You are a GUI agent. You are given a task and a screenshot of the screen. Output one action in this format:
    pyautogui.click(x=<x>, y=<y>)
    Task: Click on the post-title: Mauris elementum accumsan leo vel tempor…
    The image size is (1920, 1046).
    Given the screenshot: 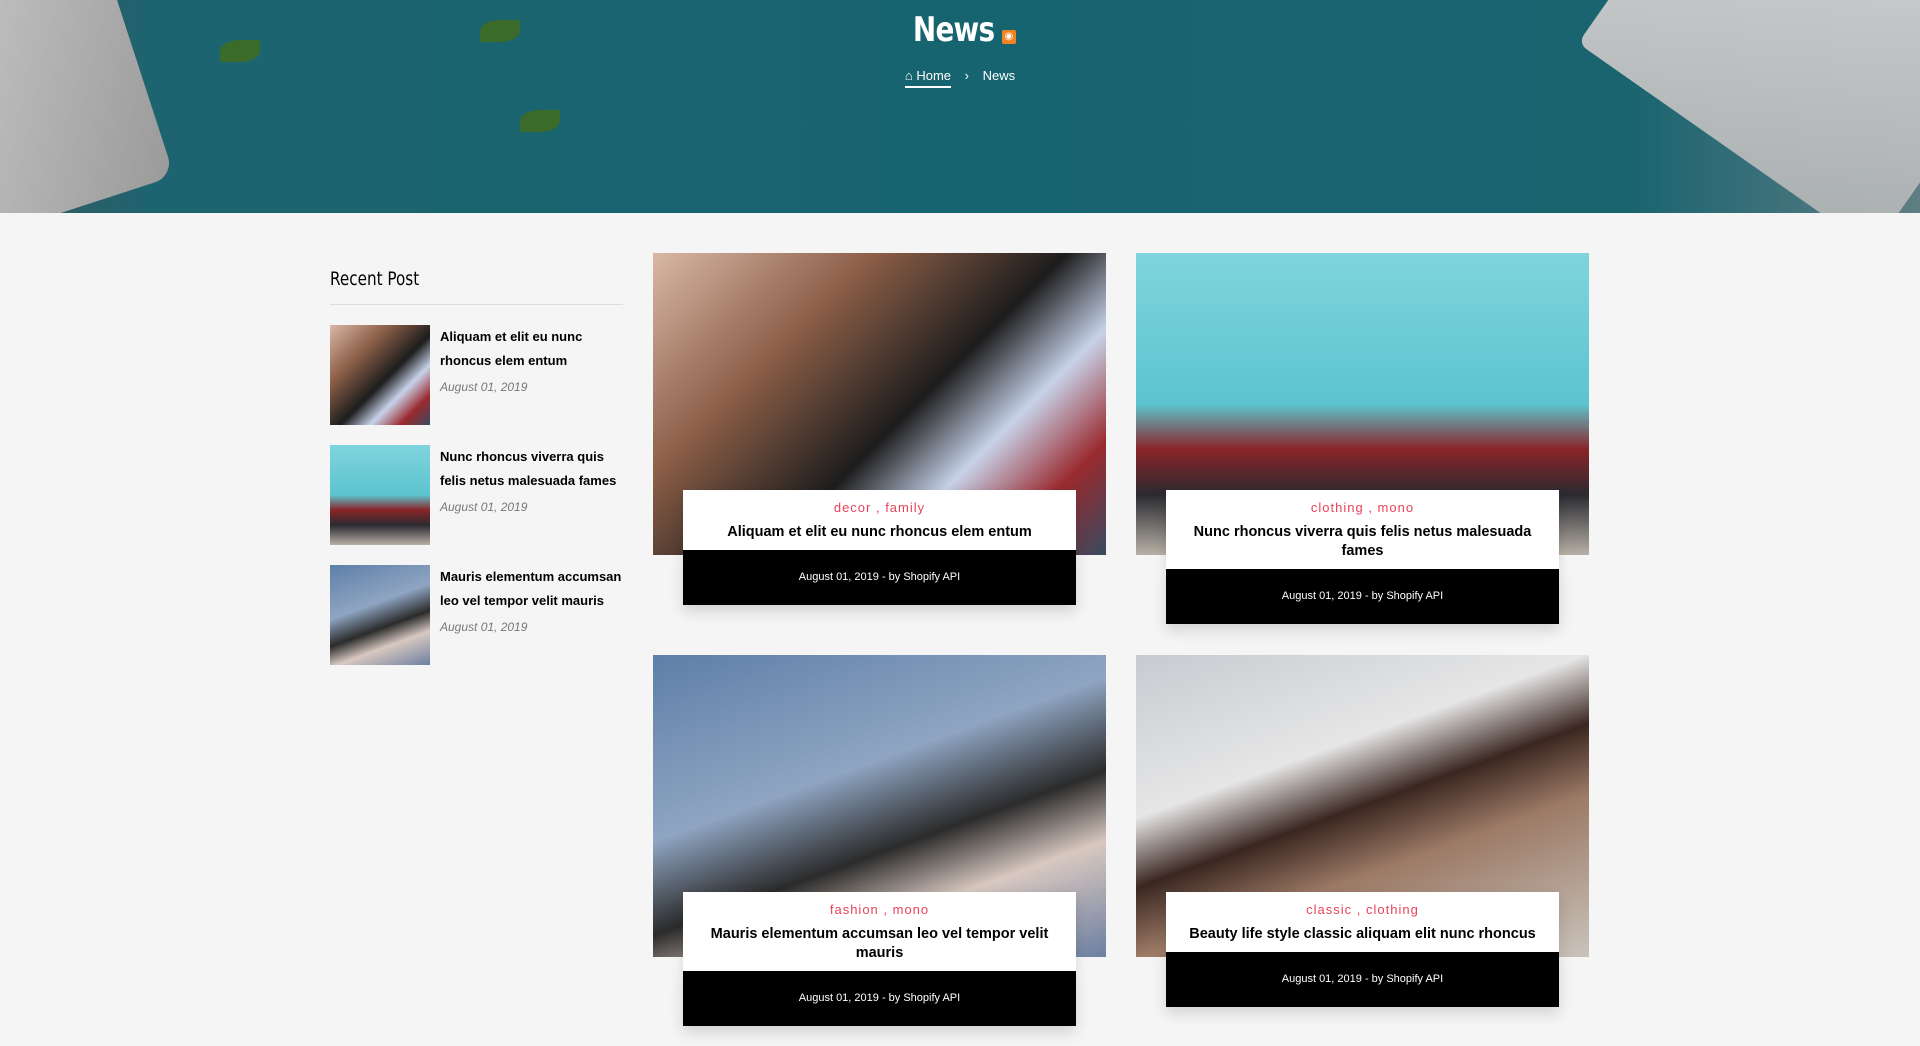 What is the action you would take?
    pyautogui.click(x=879, y=944)
    